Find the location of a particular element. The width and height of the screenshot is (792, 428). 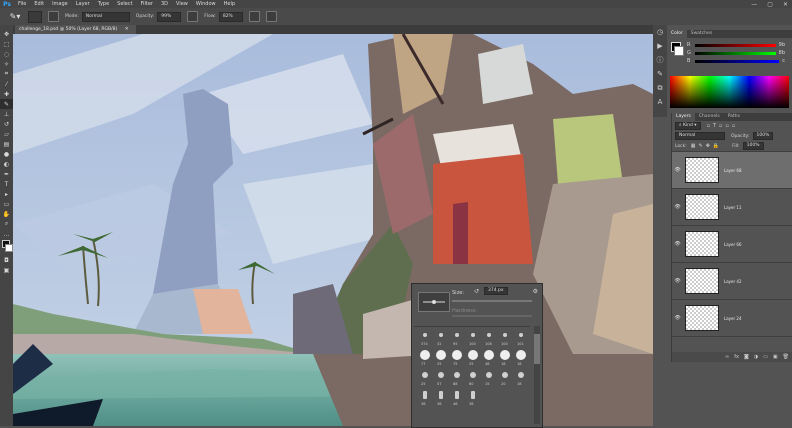

menu-3d: 3D is located at coordinates (164, 4).